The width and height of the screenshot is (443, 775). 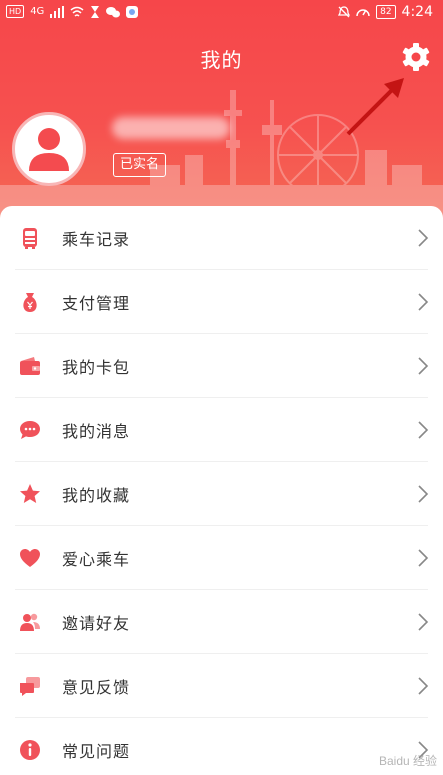 What do you see at coordinates (417, 12) in the screenshot?
I see `clock: 4:24` at bounding box center [417, 12].